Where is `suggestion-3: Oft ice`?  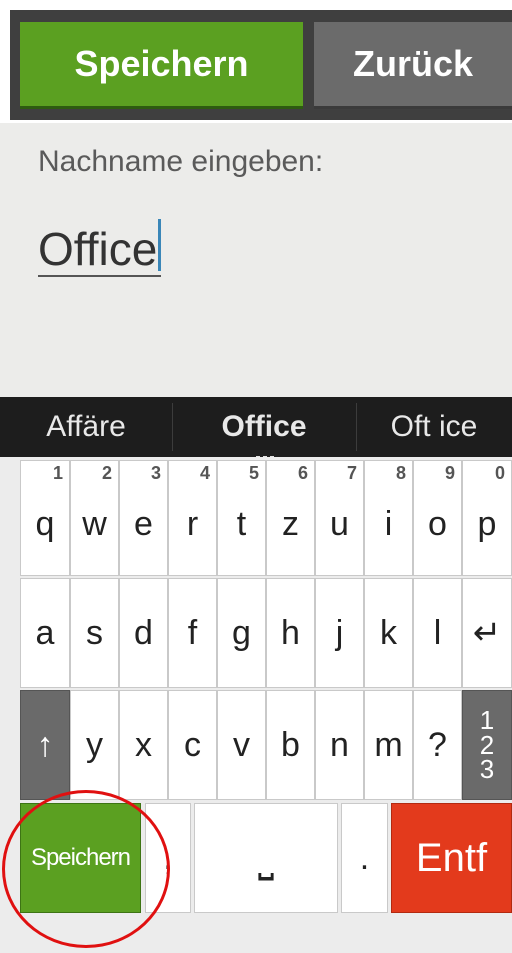
suggestion-3: Oft ice is located at coordinates (434, 427).